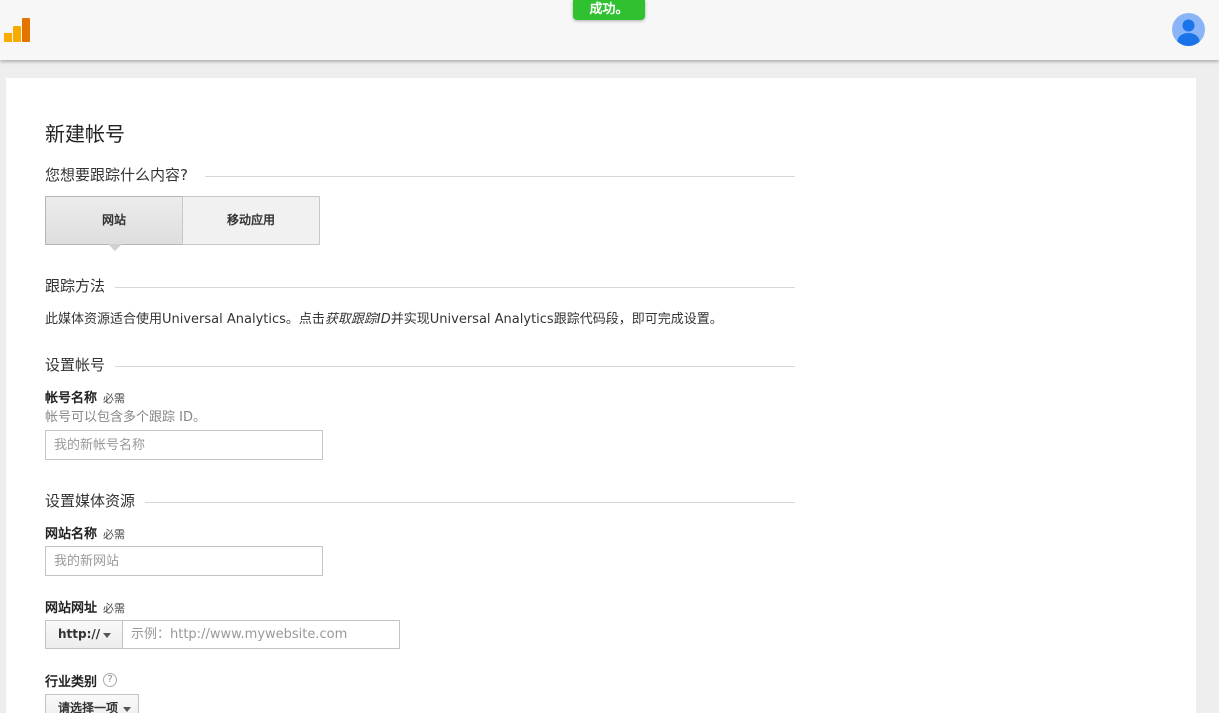 The image size is (1219, 713). What do you see at coordinates (18, 30) in the screenshot?
I see `analytics-logo-icon` at bounding box center [18, 30].